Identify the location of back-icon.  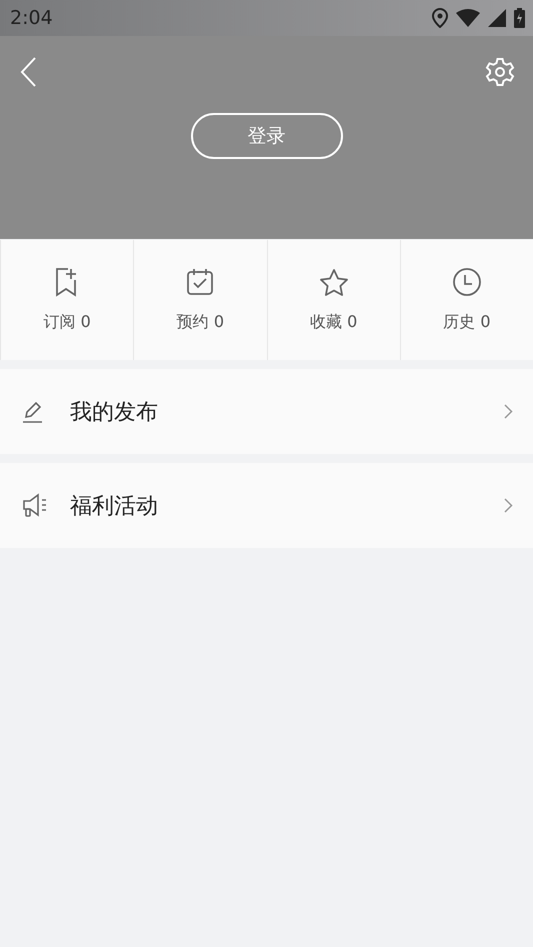
(28, 72).